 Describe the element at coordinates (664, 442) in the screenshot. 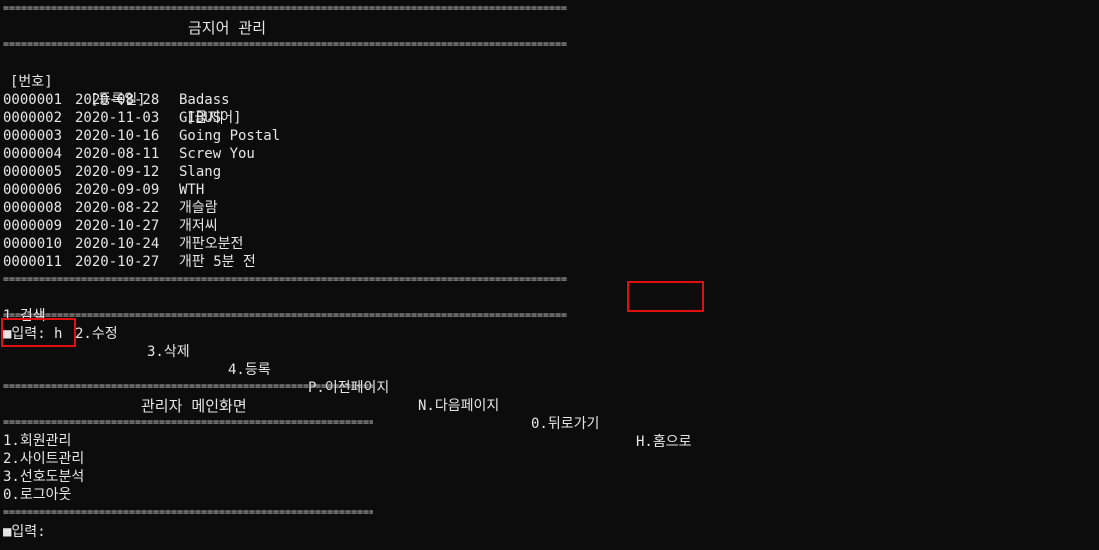

I see `menu-item-home: H.홈으로` at that location.